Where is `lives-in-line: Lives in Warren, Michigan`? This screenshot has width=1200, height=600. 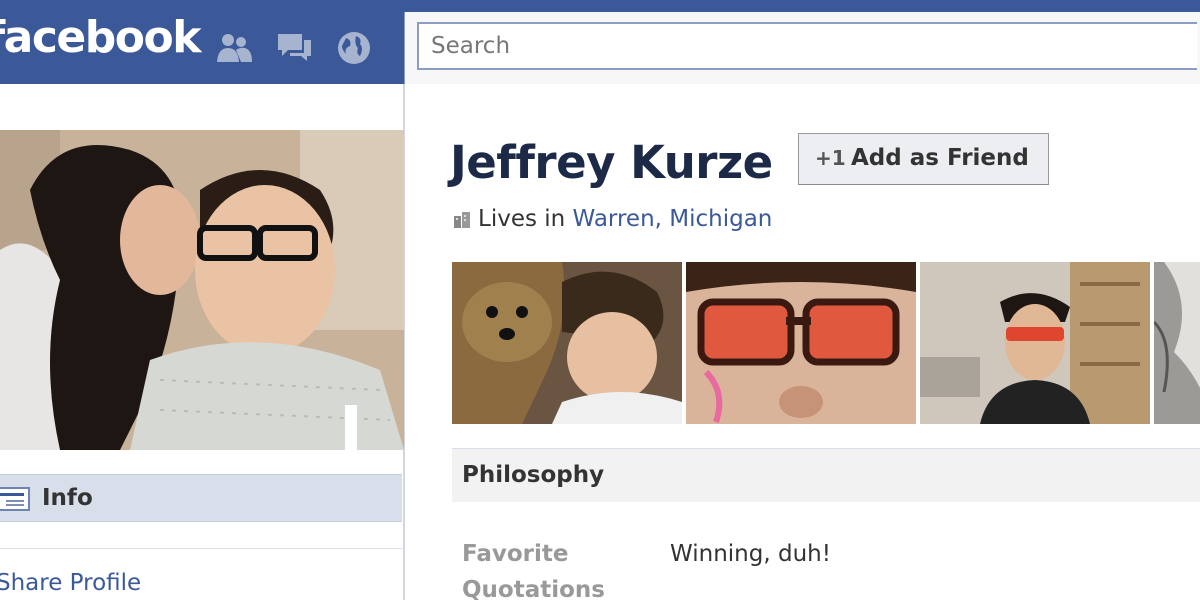 lives-in-line: Lives in Warren, Michigan is located at coordinates (612, 219).